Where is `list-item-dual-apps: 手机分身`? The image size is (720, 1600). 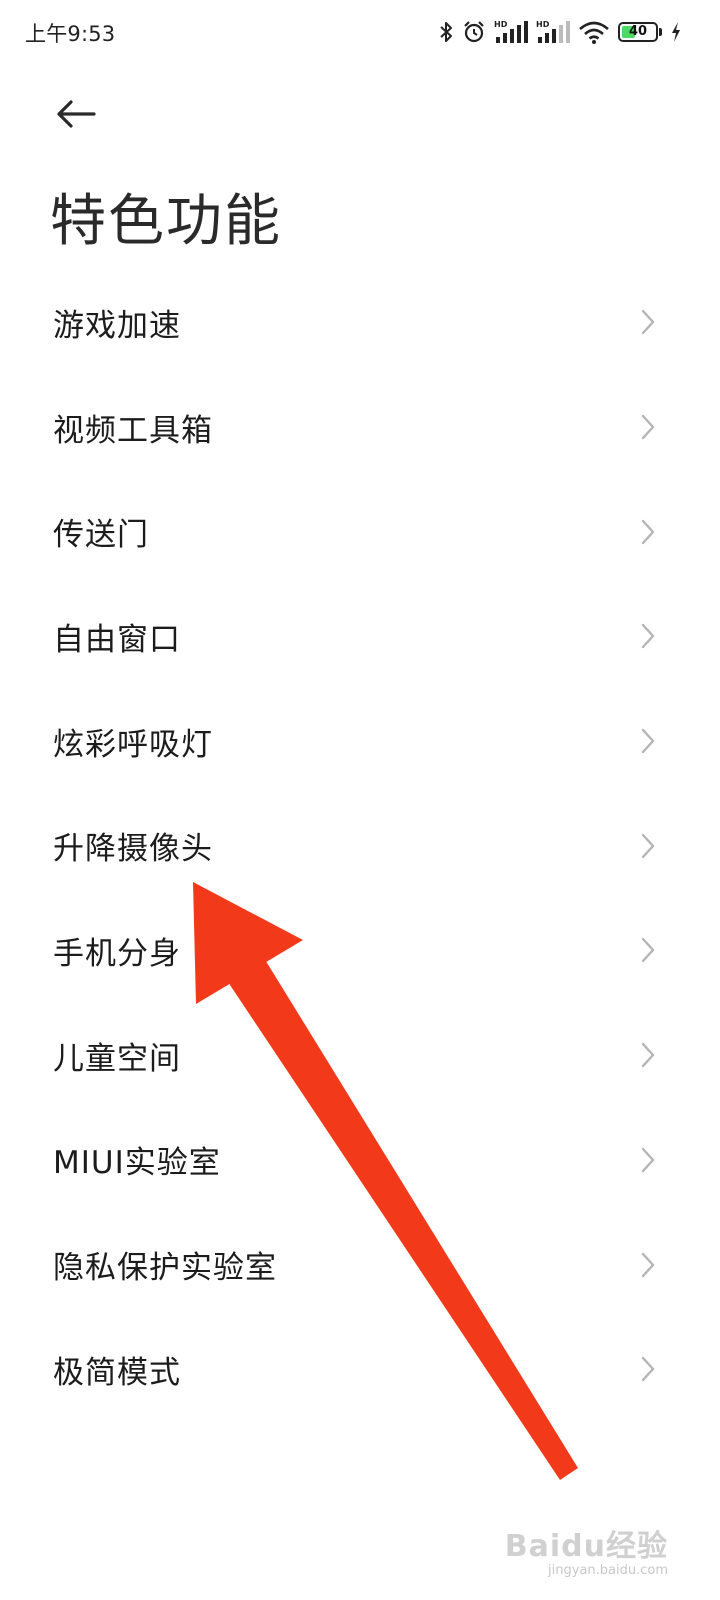
list-item-dual-apps: 手机分身 is located at coordinates (360, 950).